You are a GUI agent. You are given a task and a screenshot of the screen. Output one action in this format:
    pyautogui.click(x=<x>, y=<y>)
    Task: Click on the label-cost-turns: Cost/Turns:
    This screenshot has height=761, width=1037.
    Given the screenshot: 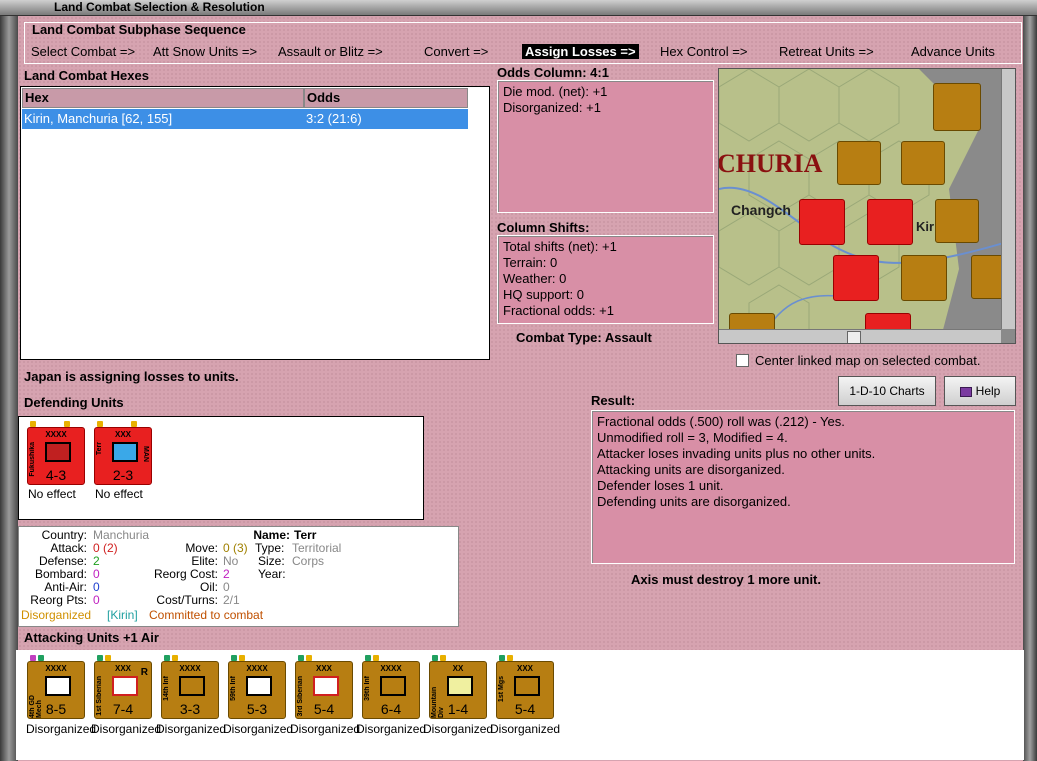 What is the action you would take?
    pyautogui.click(x=187, y=600)
    